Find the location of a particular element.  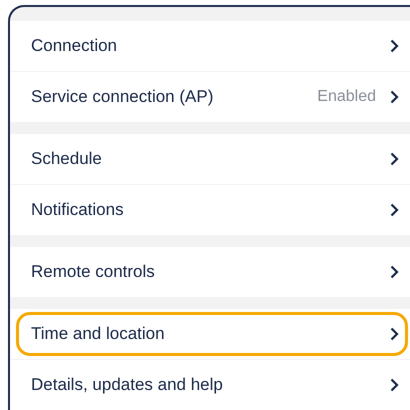

row-label: Connection is located at coordinates (74, 46).